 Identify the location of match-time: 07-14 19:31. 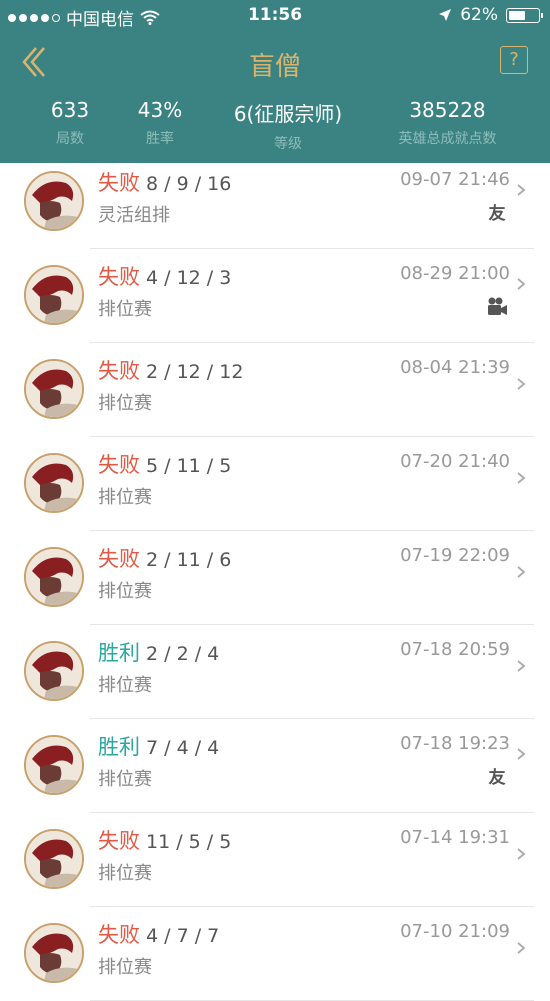
(455, 837).